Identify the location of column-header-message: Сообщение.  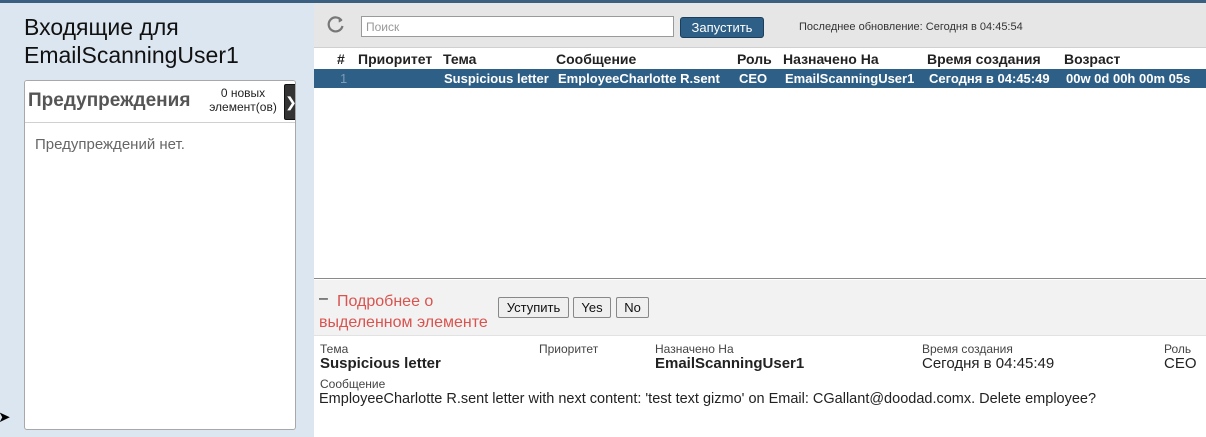
(596, 59).